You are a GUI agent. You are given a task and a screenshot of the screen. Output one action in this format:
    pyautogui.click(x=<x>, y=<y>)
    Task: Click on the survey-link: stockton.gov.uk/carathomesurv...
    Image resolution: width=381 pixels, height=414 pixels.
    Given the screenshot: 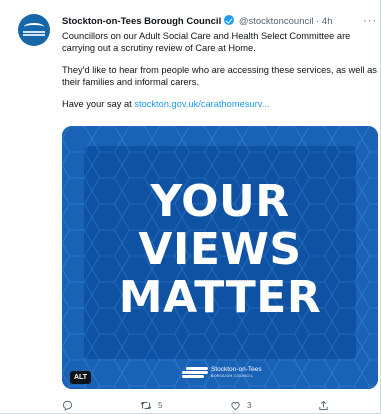 What is the action you would take?
    pyautogui.click(x=201, y=104)
    